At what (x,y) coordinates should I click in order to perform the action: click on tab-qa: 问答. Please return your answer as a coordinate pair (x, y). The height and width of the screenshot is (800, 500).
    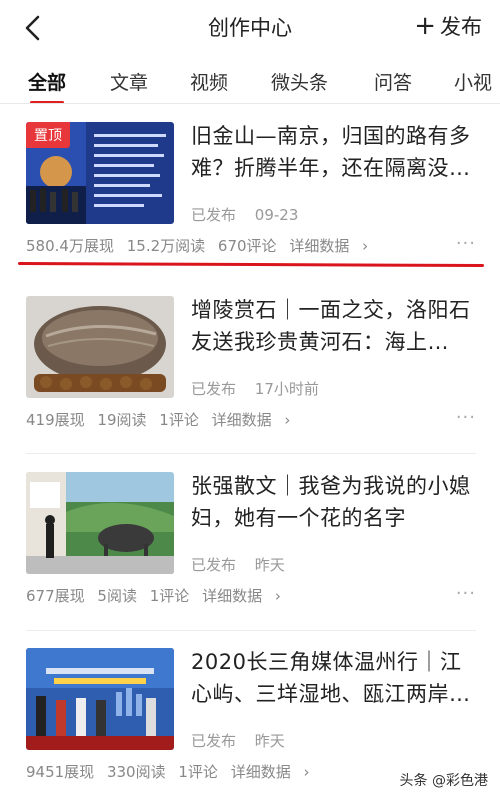
    Looking at the image, I should click on (393, 81).